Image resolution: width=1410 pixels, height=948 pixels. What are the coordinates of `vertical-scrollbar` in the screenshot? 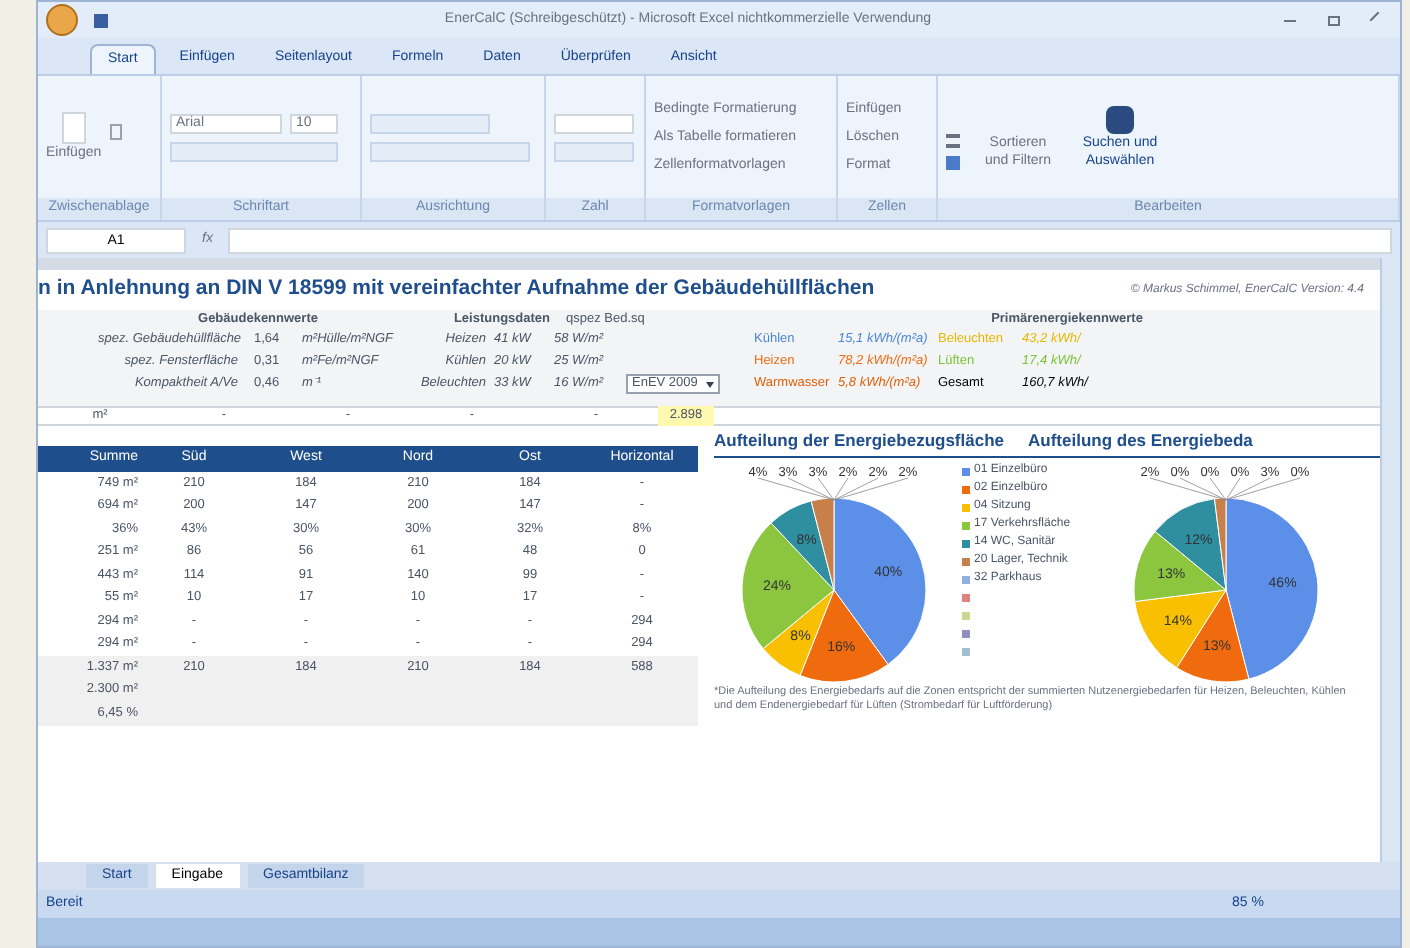 It's located at (1390, 560).